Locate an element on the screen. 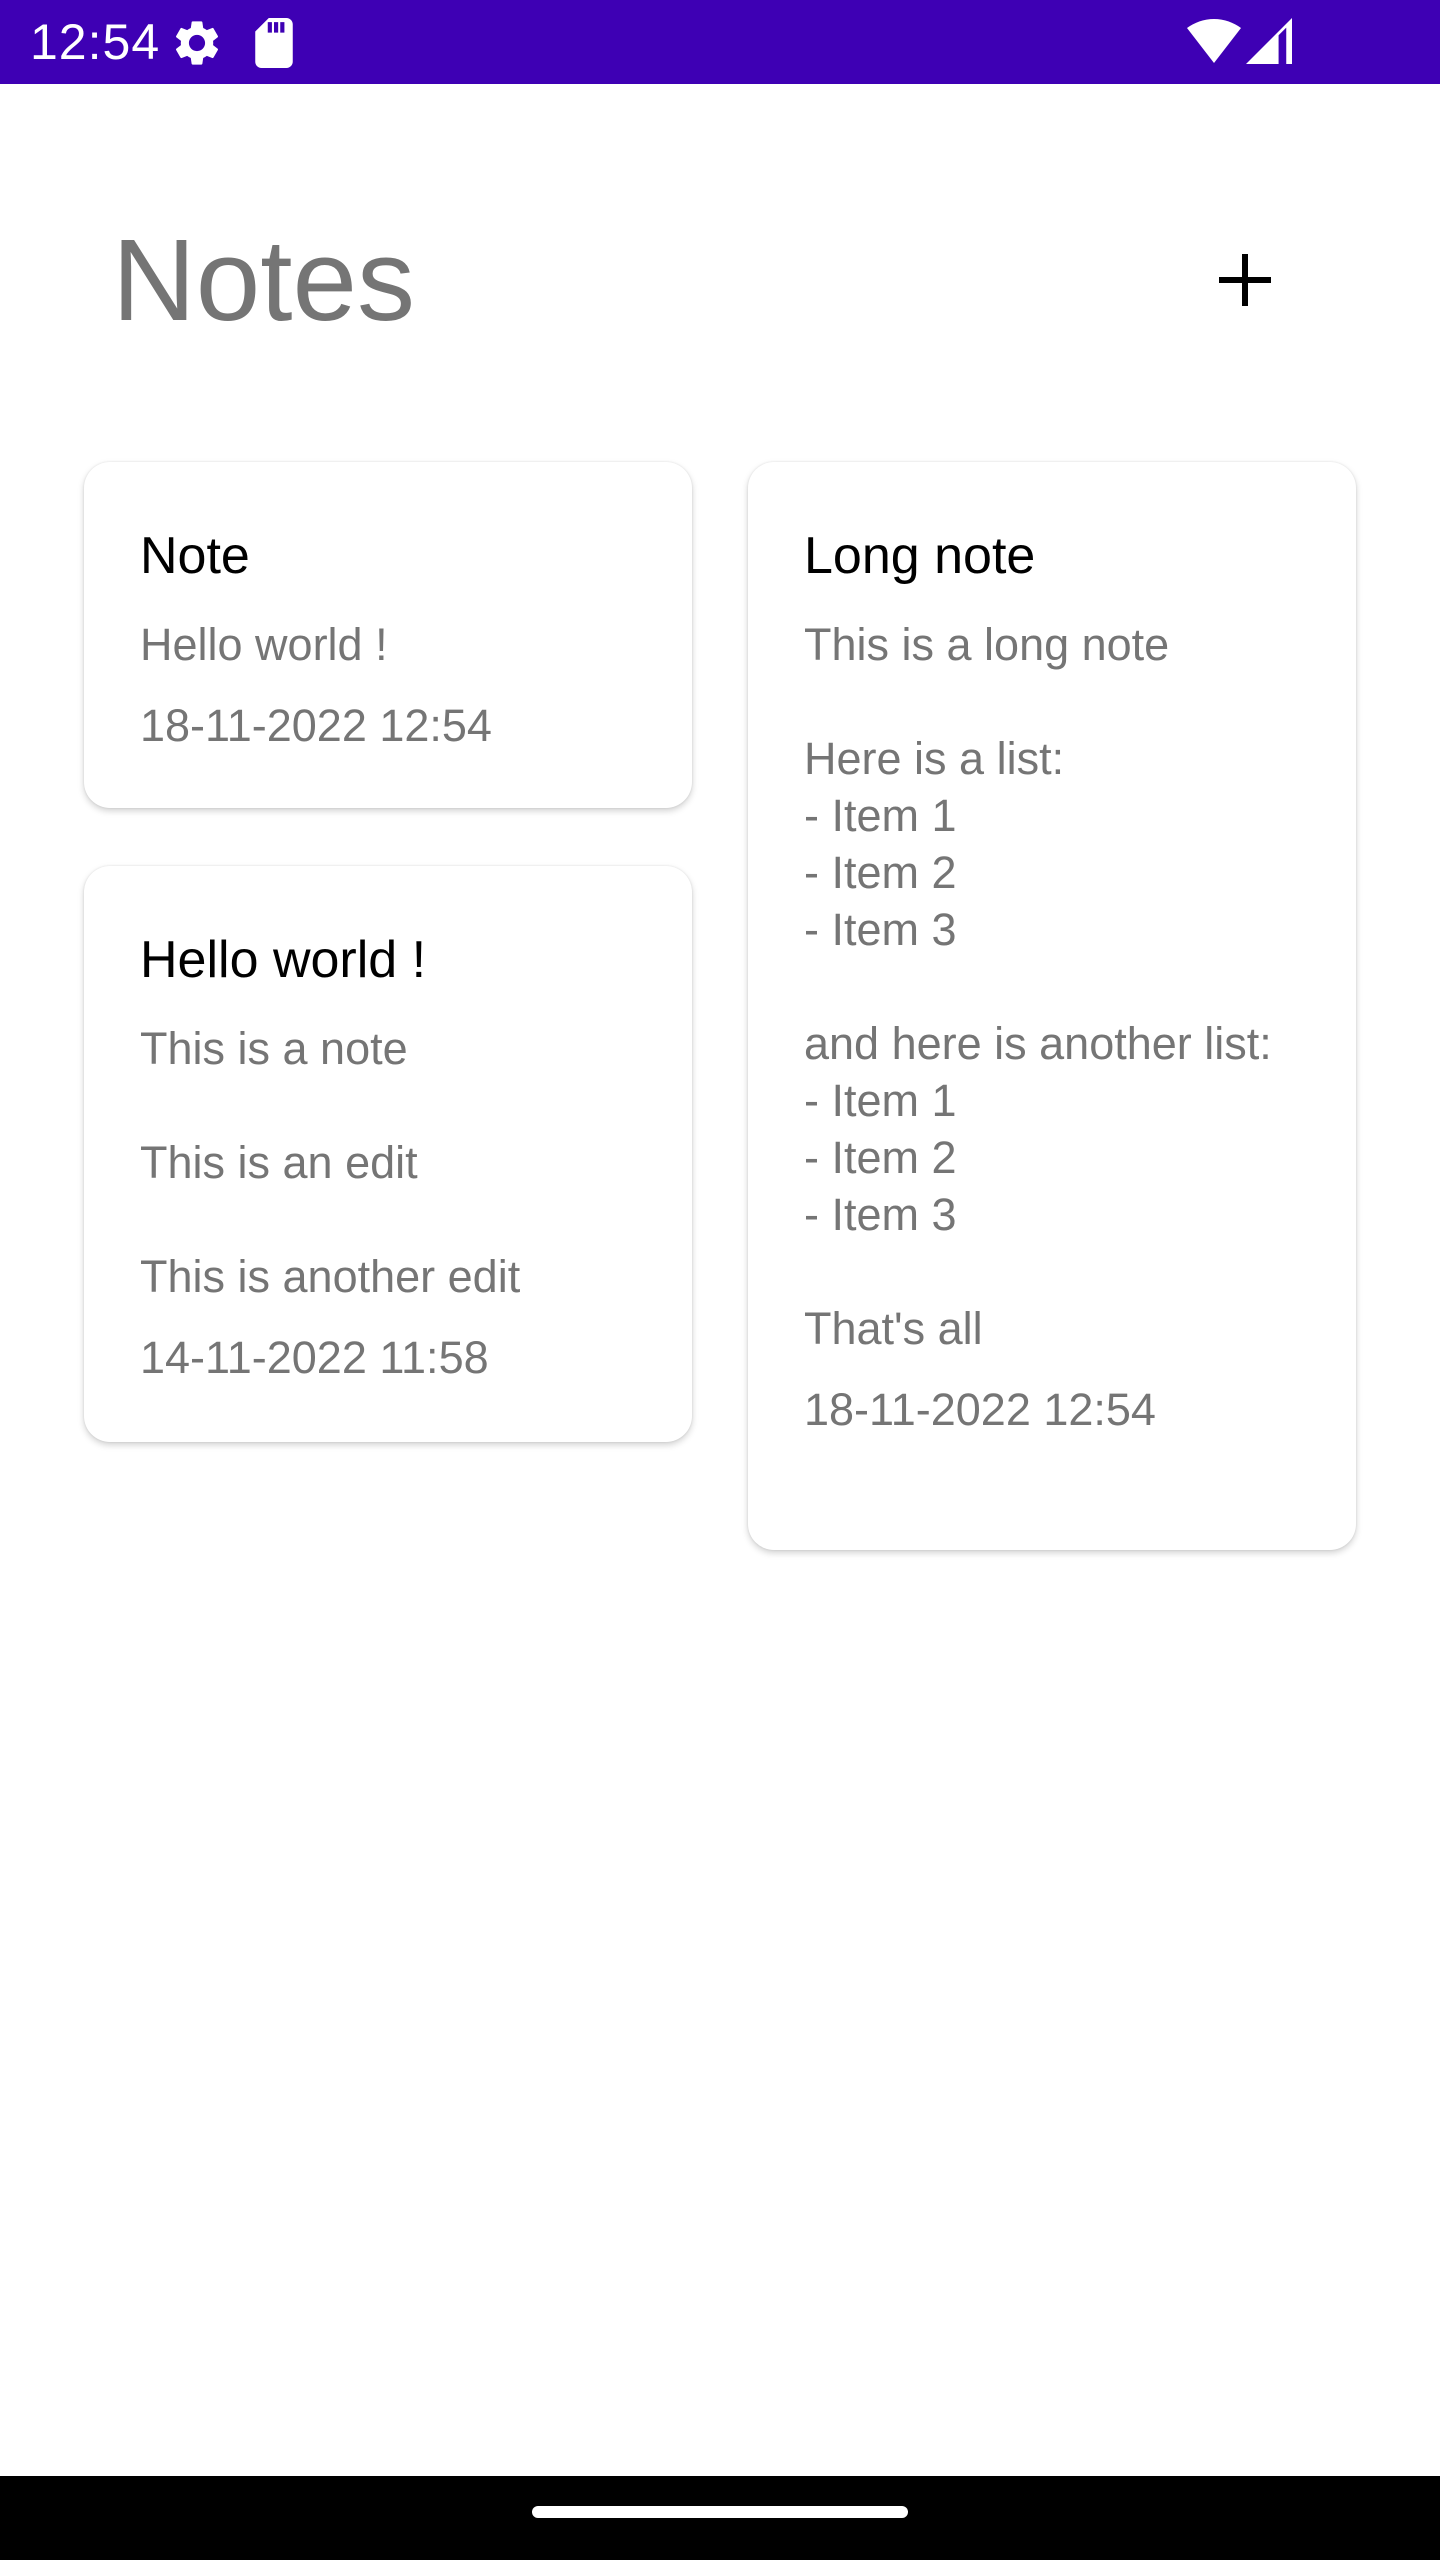  home-gesture-handle is located at coordinates (720, 2512).